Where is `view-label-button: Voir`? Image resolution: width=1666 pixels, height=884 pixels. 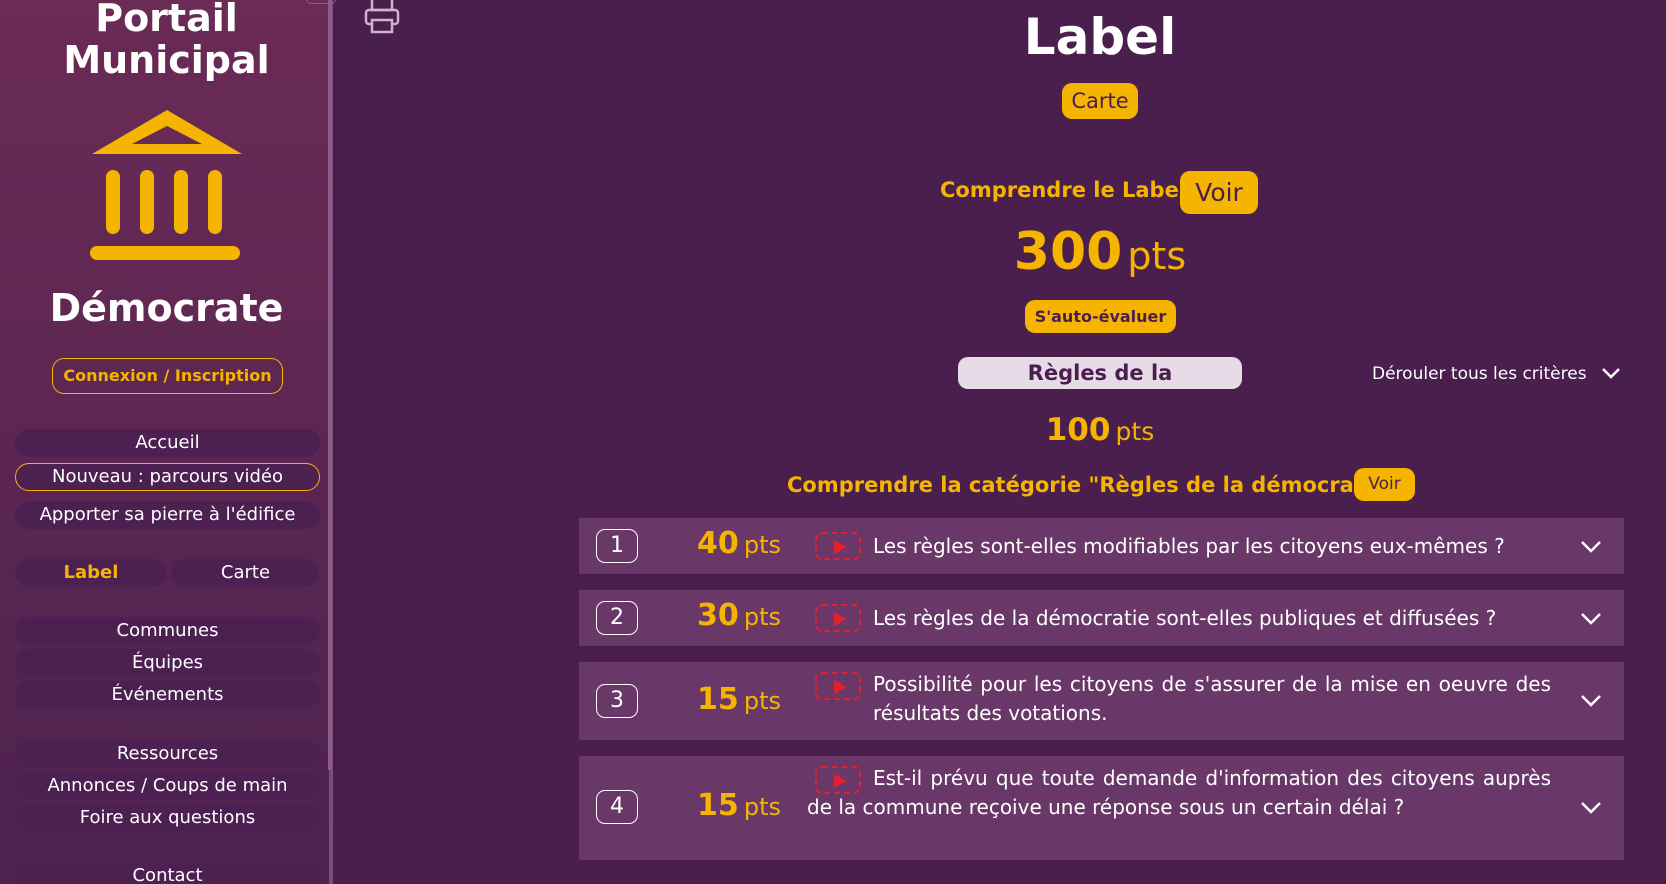 view-label-button: Voir is located at coordinates (1219, 192).